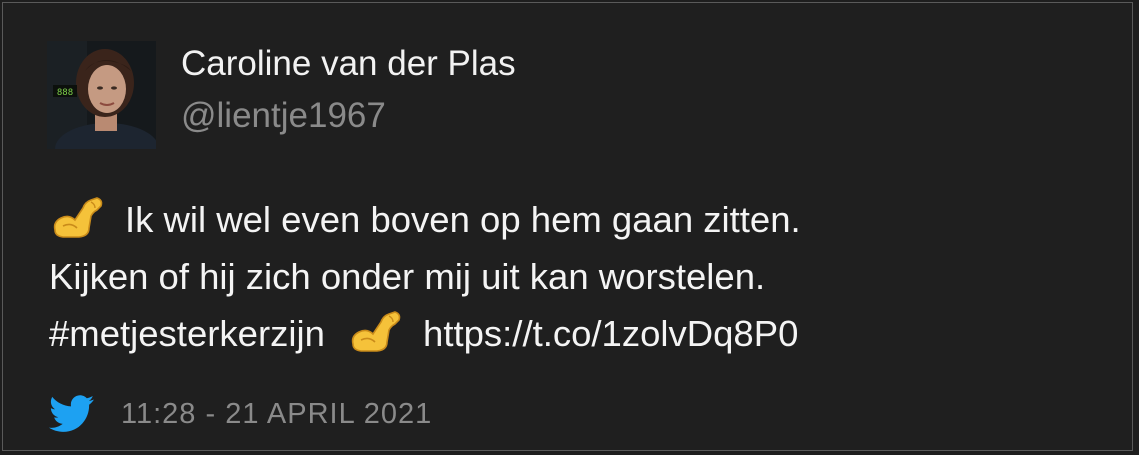  What do you see at coordinates (187, 333) in the screenshot?
I see `tweet-hashtag: #metjesterkerzijn` at bounding box center [187, 333].